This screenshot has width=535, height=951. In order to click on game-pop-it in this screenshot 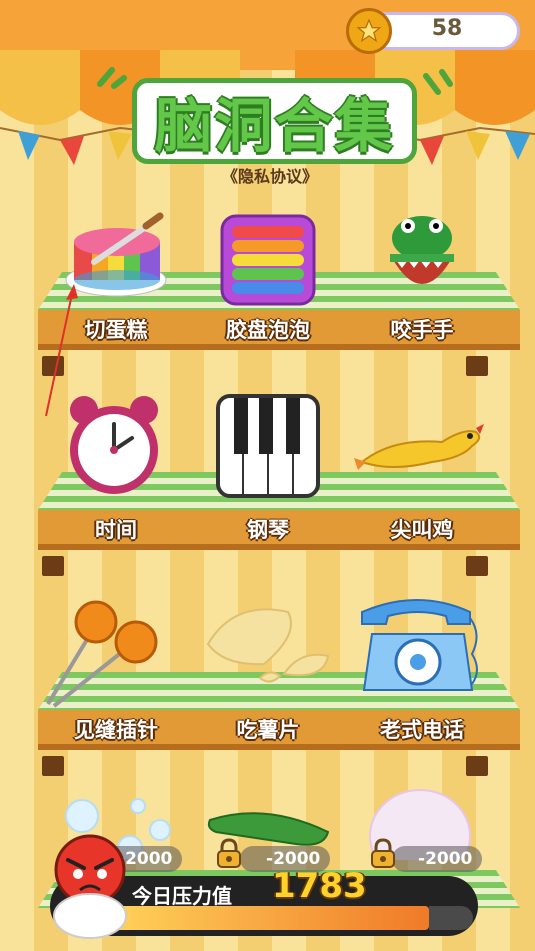, I will do `click(268, 260)`.